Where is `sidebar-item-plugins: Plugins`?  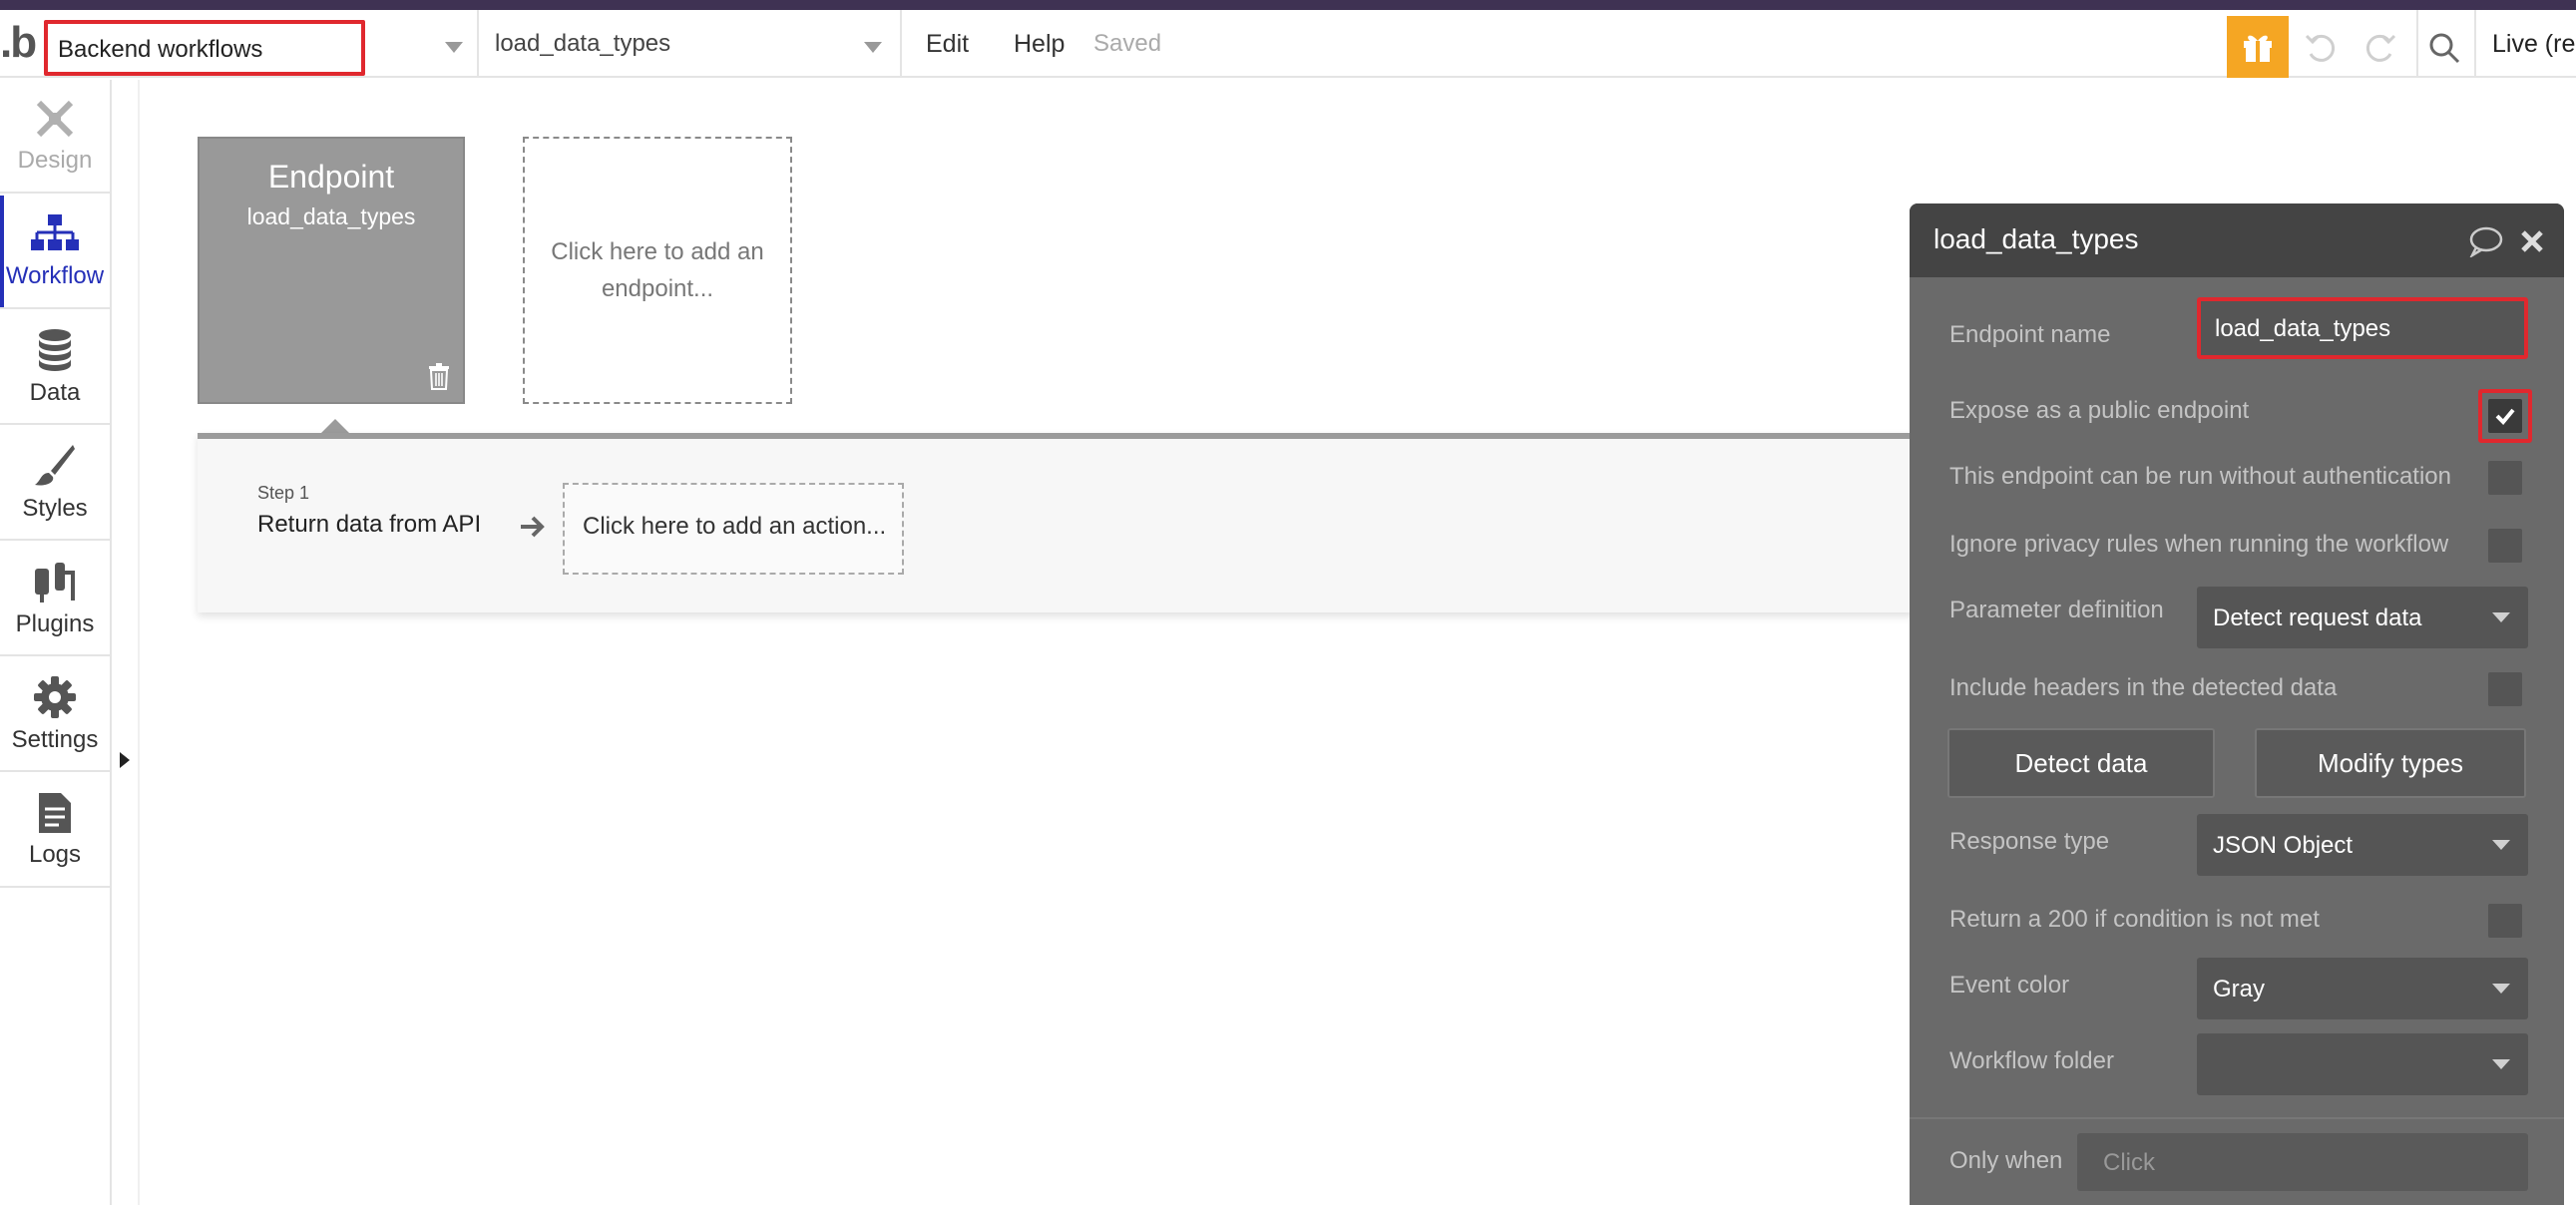 sidebar-item-plugins: Plugins is located at coordinates (55, 599).